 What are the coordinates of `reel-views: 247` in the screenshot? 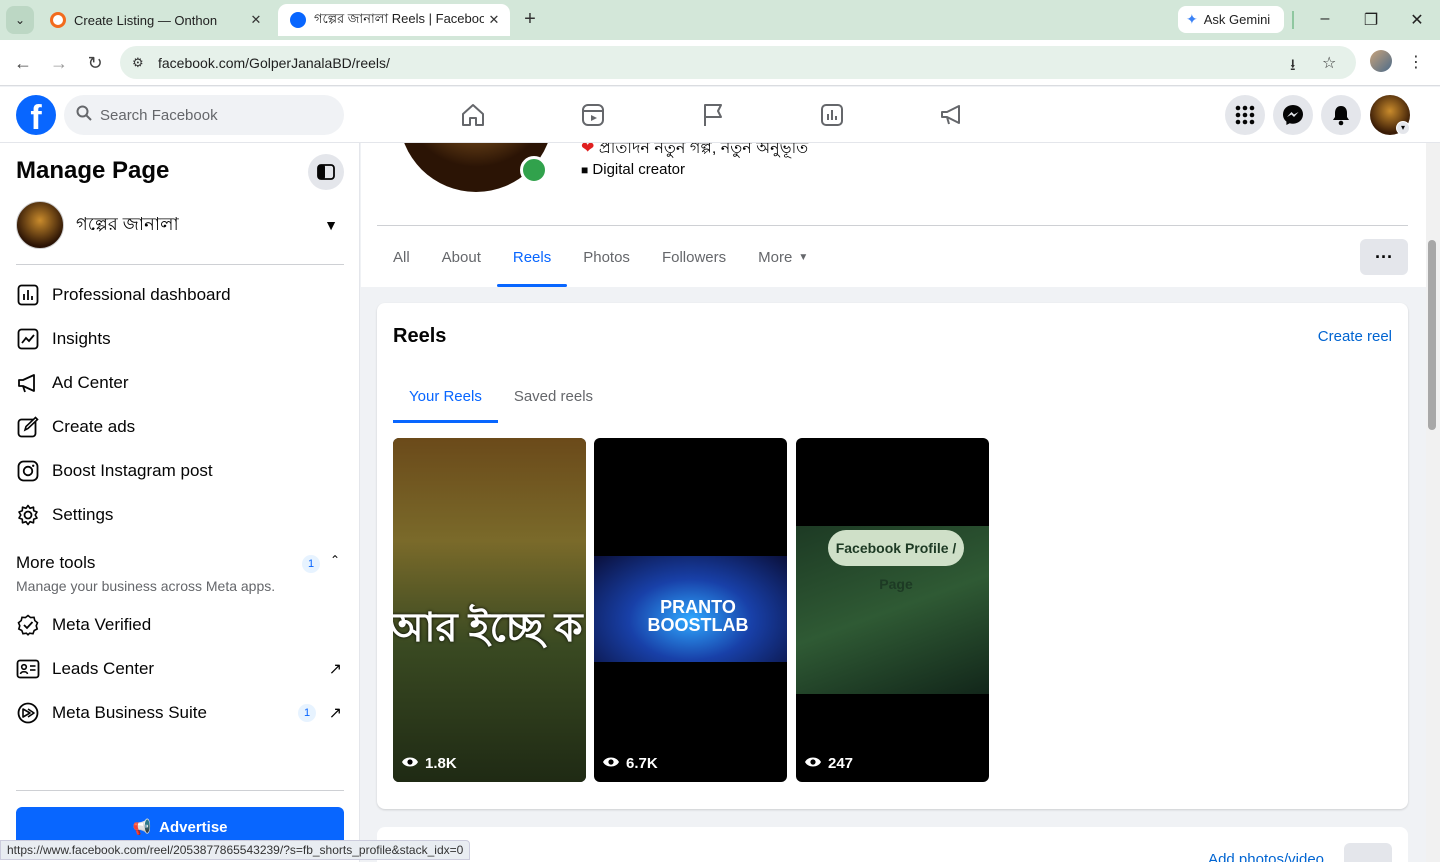 It's located at (828, 763).